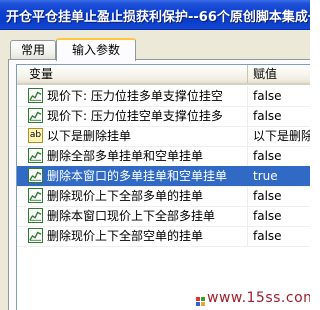  I want to click on watermark-logo-icon, so click(200, 300).